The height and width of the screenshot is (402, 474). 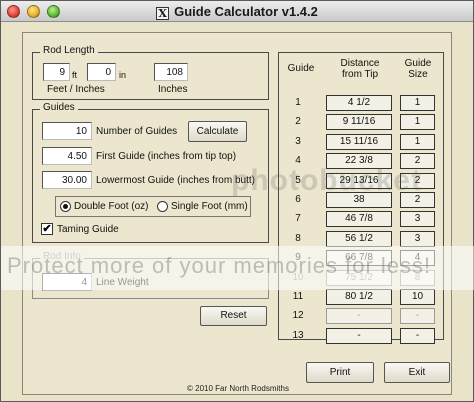 I want to click on taming-guide-checkbox: ✔, so click(x=47, y=229).